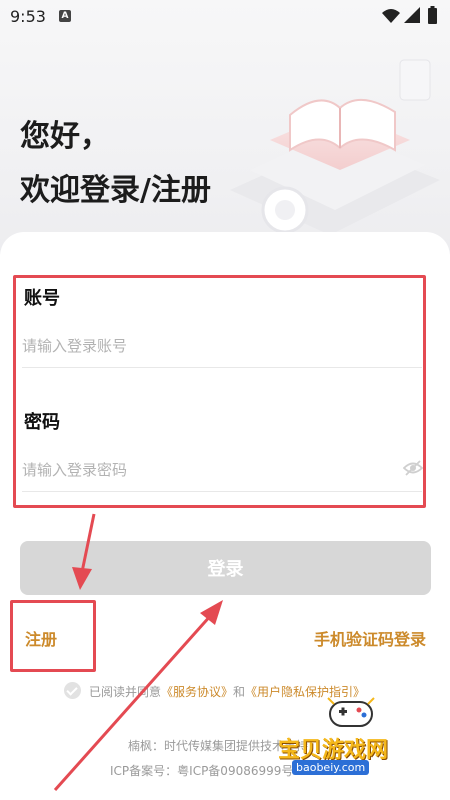 The height and width of the screenshot is (800, 450). What do you see at coordinates (363, 737) in the screenshot?
I see `watermark: 宝贝游戏网 baobeiy.com` at bounding box center [363, 737].